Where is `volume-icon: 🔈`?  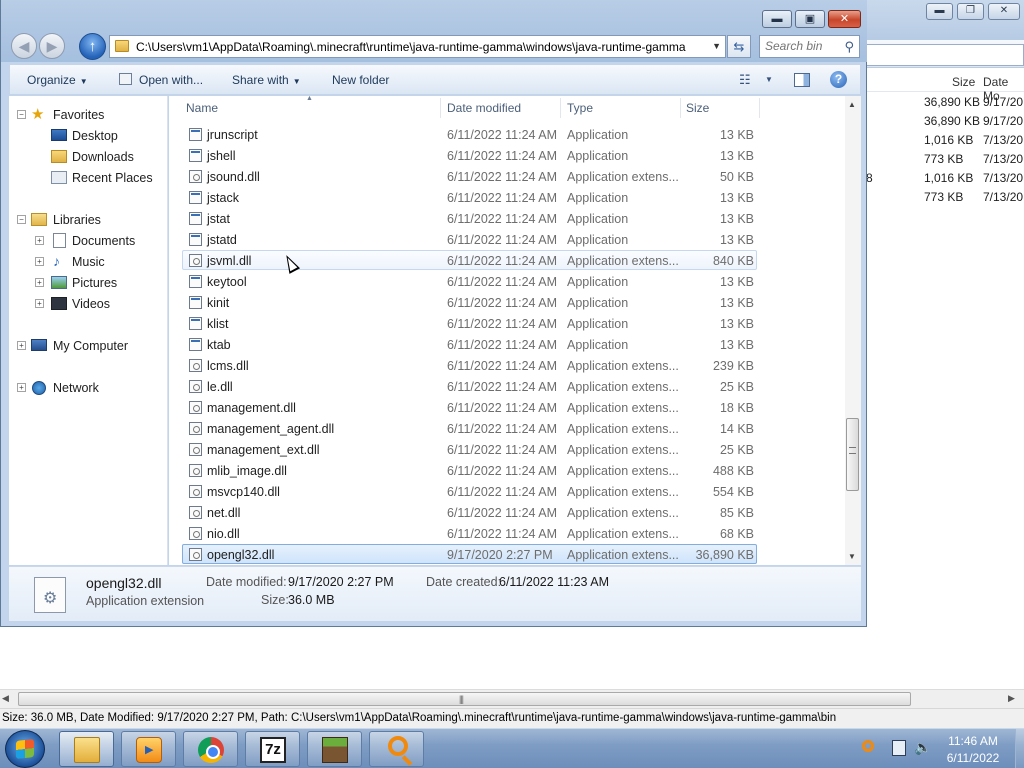
volume-icon: 🔈 is located at coordinates (922, 747).